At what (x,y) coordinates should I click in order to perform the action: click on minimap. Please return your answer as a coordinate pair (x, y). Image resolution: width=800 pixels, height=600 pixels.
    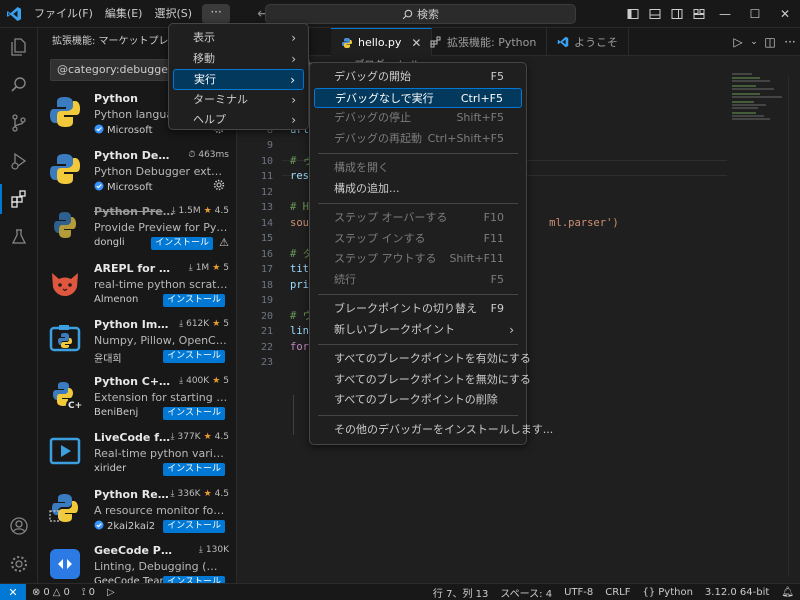
    Looking at the image, I should click on (760, 110).